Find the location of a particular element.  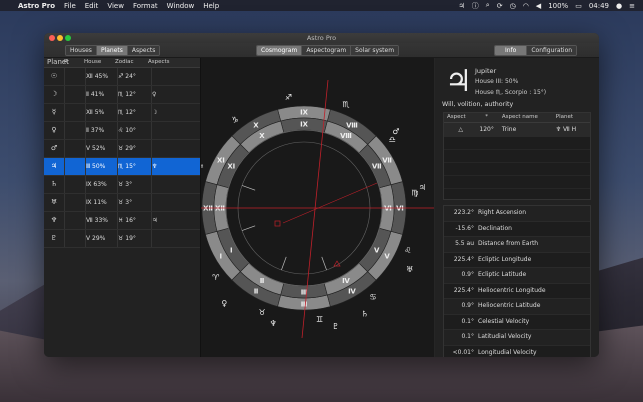

menu-format: Format is located at coordinates (145, 6).